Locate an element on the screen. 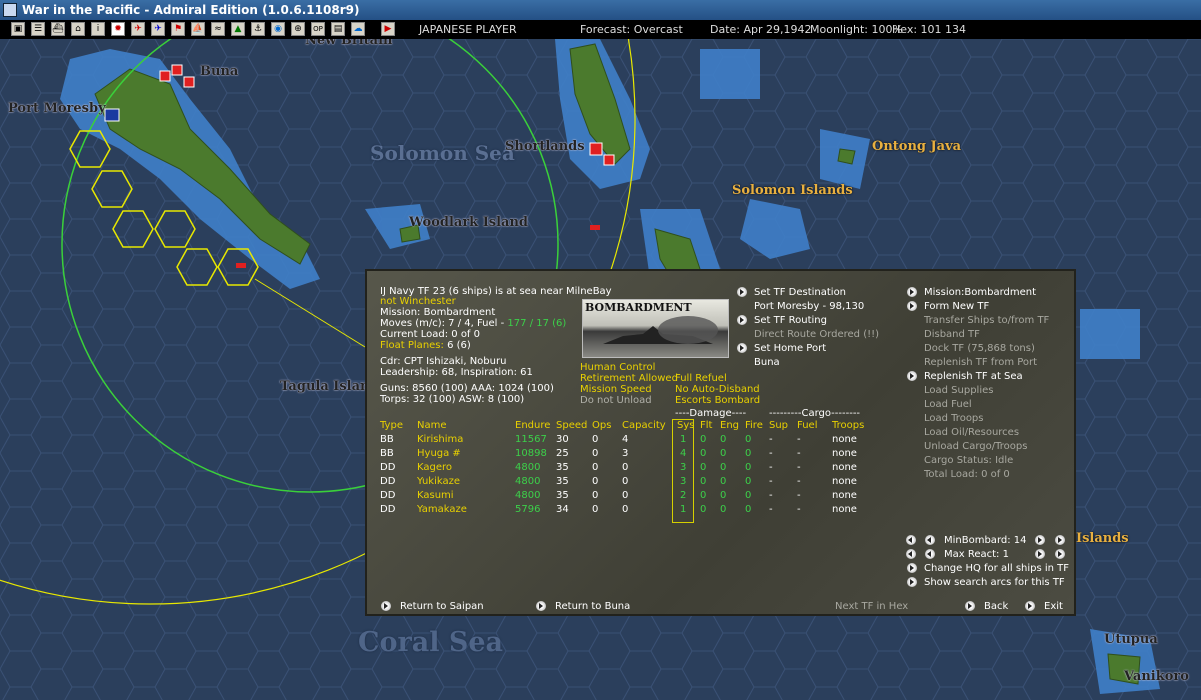 Image resolution: width=1201 pixels, height=700 pixels. col-troops: Troops is located at coordinates (848, 425).